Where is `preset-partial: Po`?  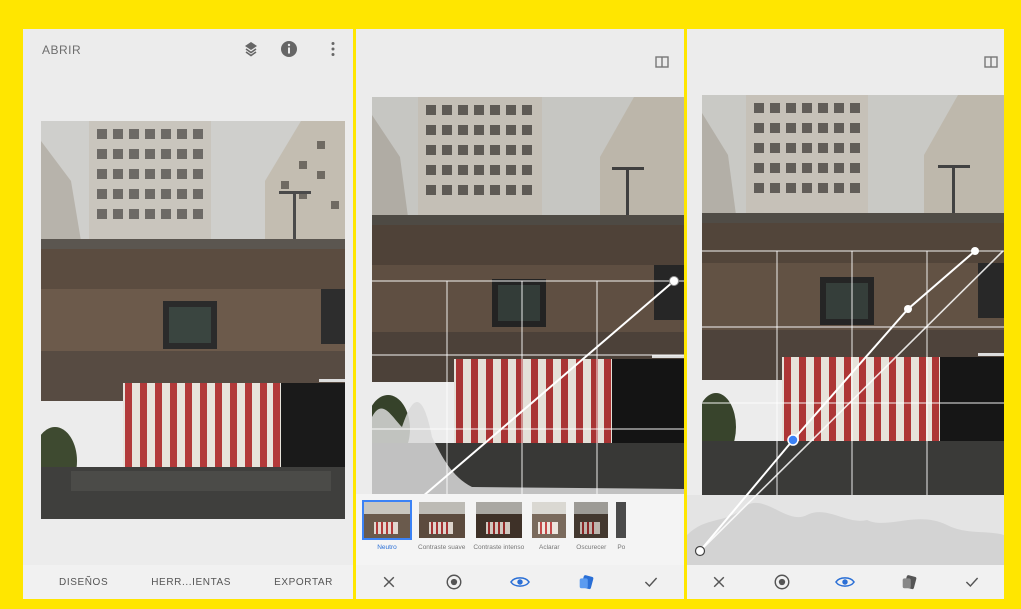
preset-partial: Po is located at coordinates (621, 526).